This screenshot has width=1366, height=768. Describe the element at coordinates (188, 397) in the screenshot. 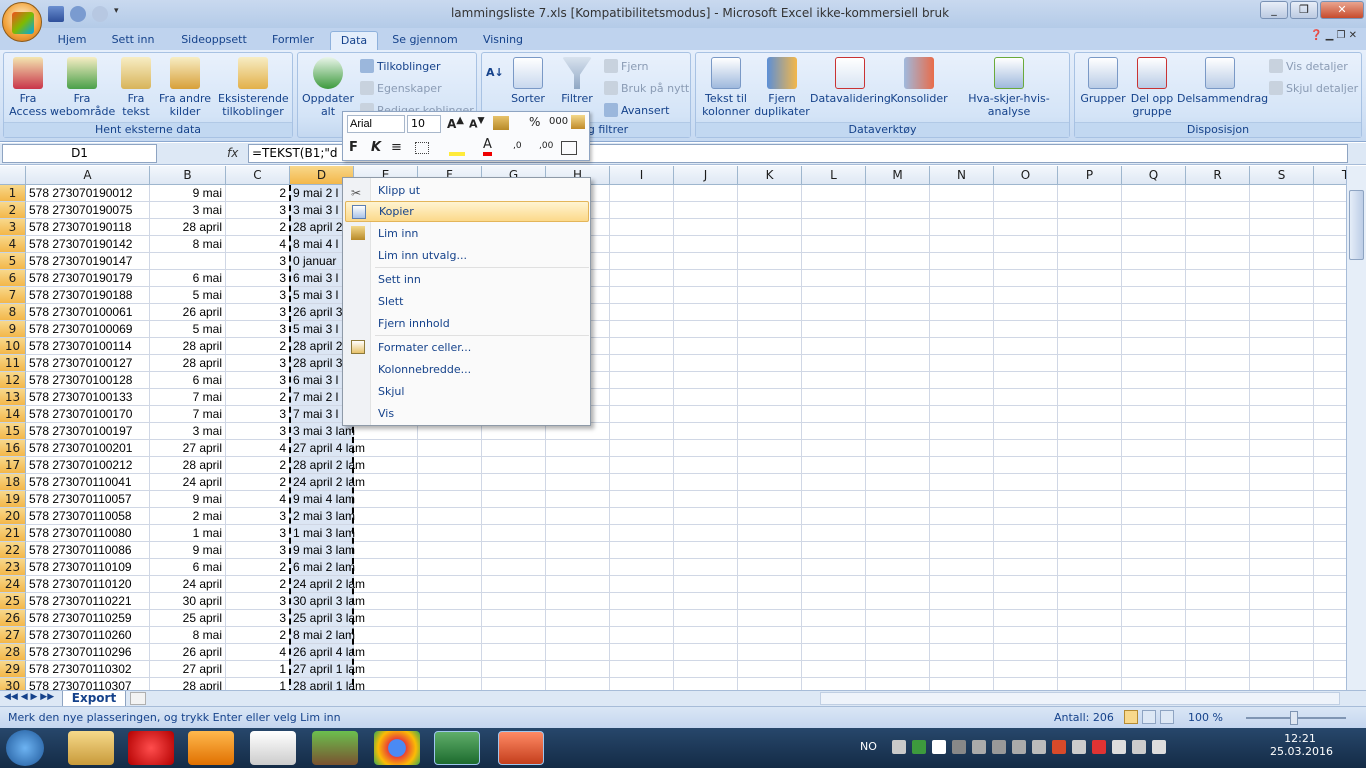

I see `cell-b: 7 mai` at that location.